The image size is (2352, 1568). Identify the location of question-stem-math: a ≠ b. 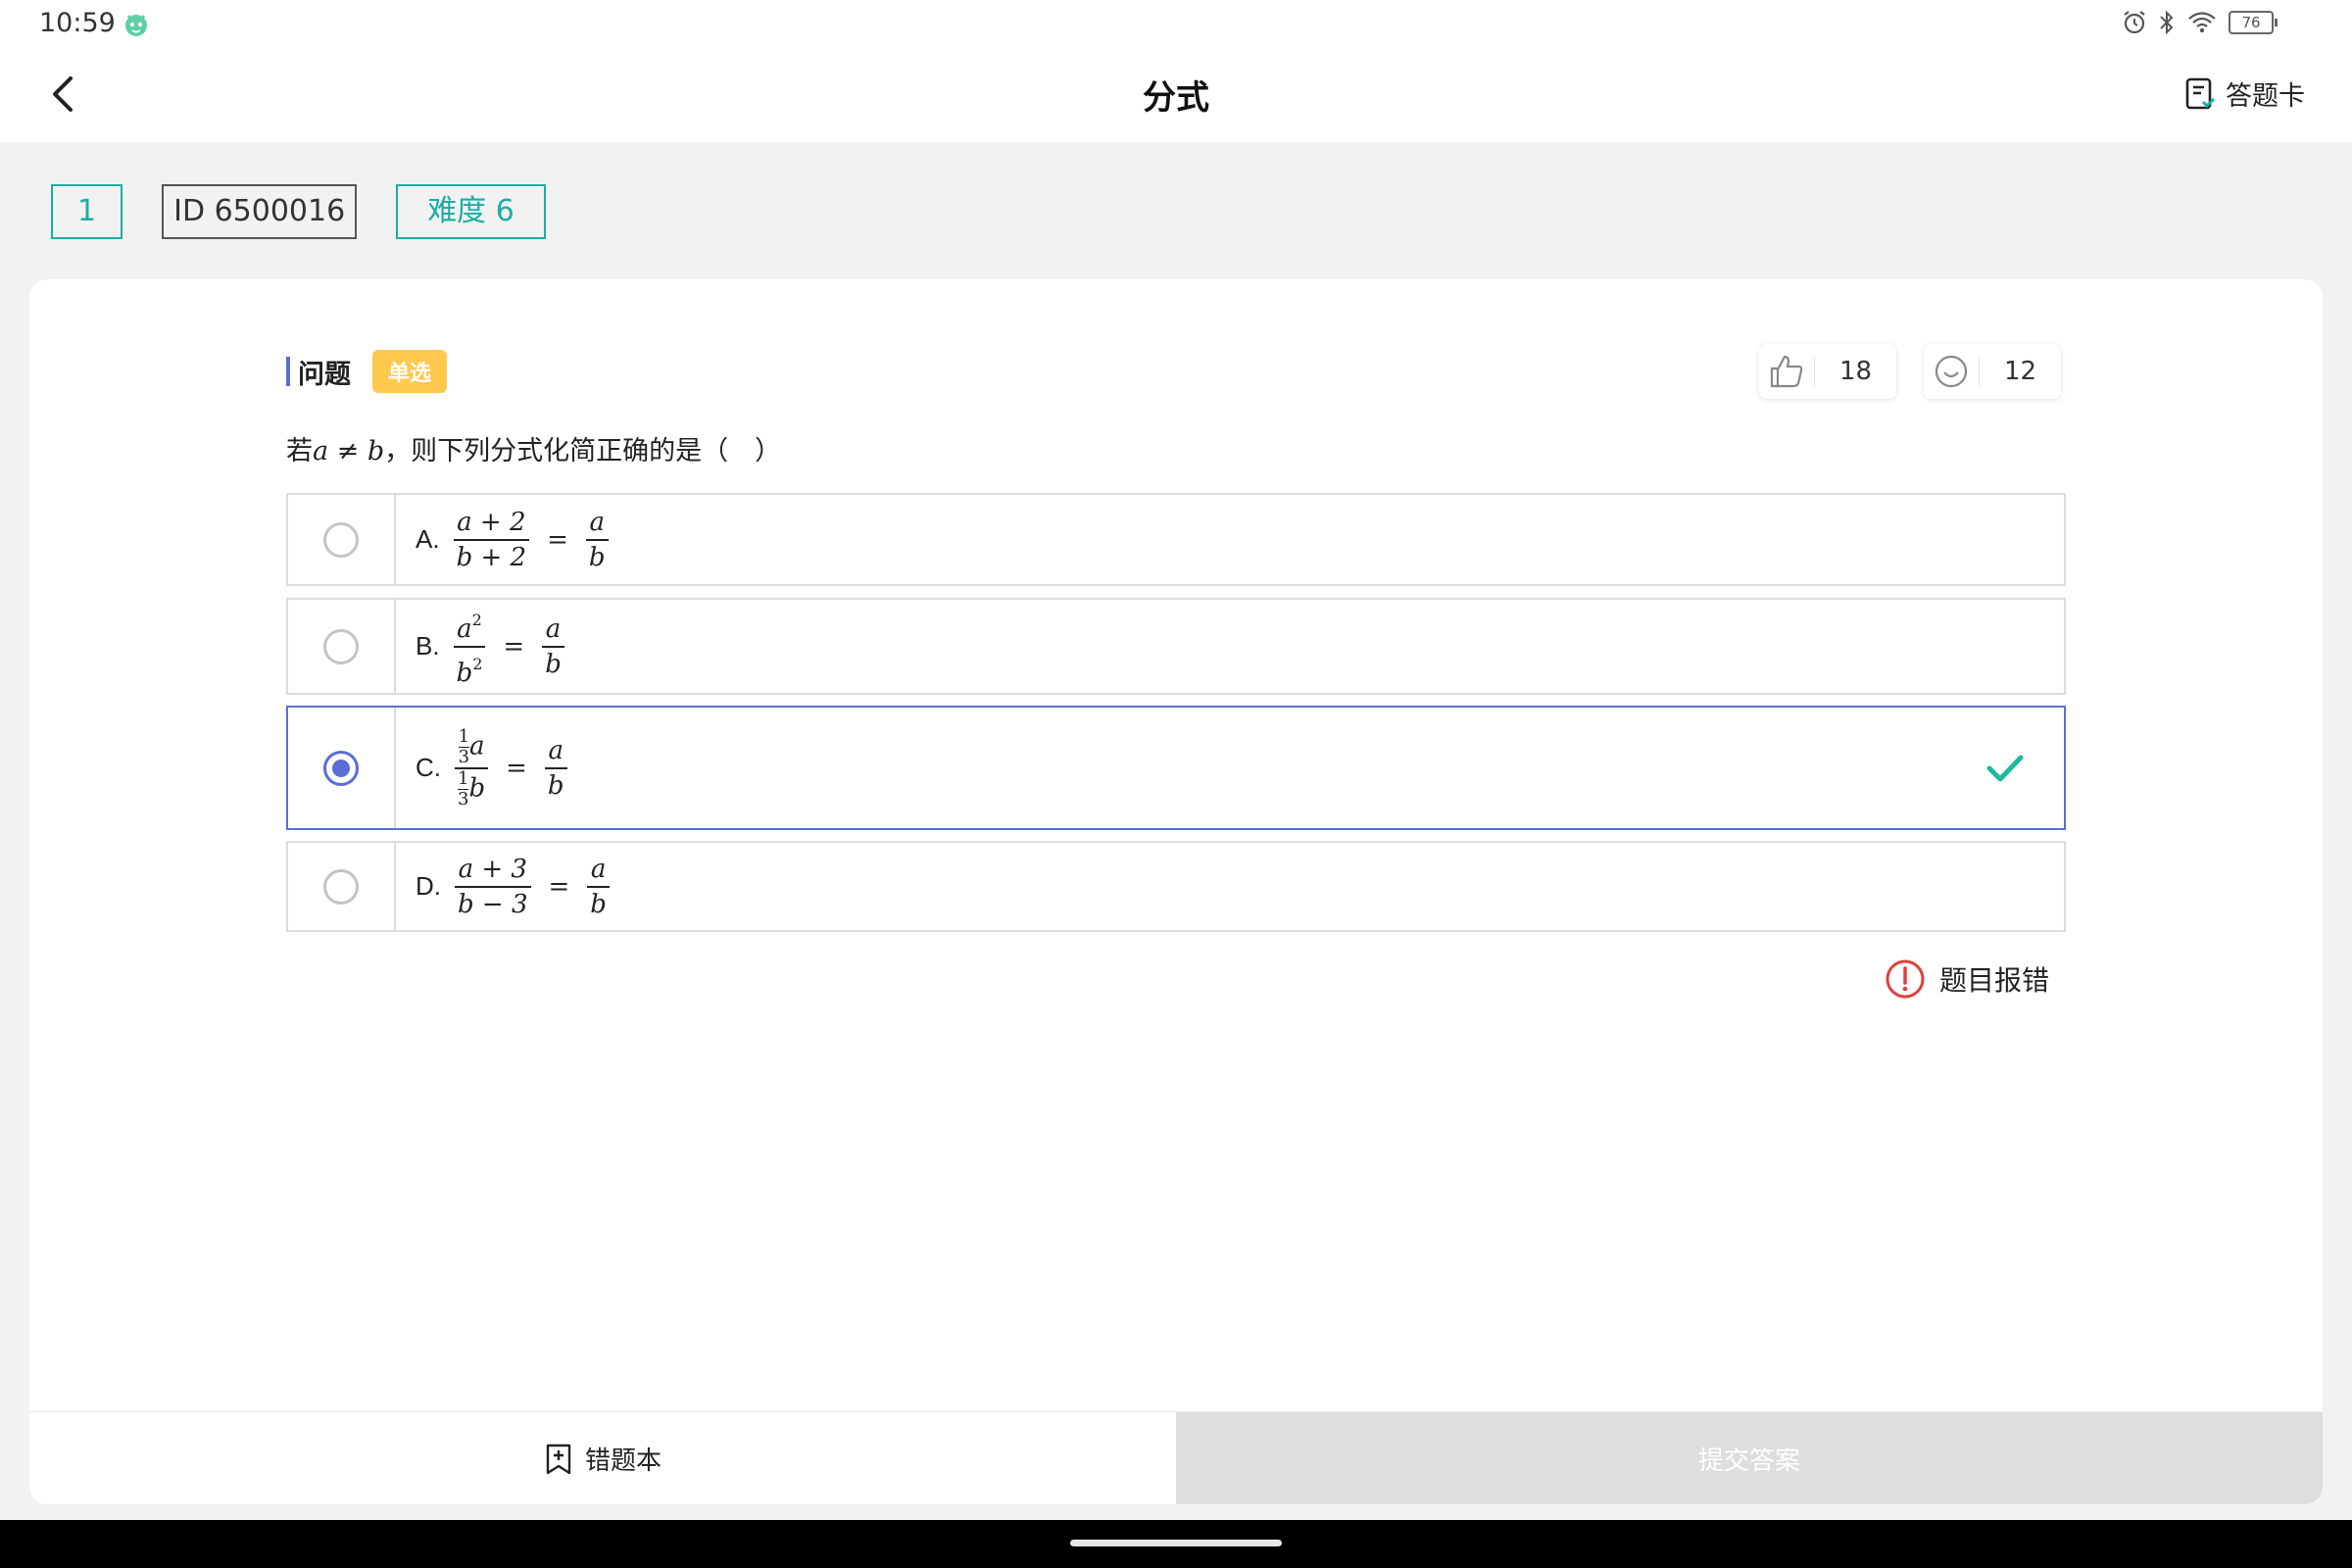
(349, 451).